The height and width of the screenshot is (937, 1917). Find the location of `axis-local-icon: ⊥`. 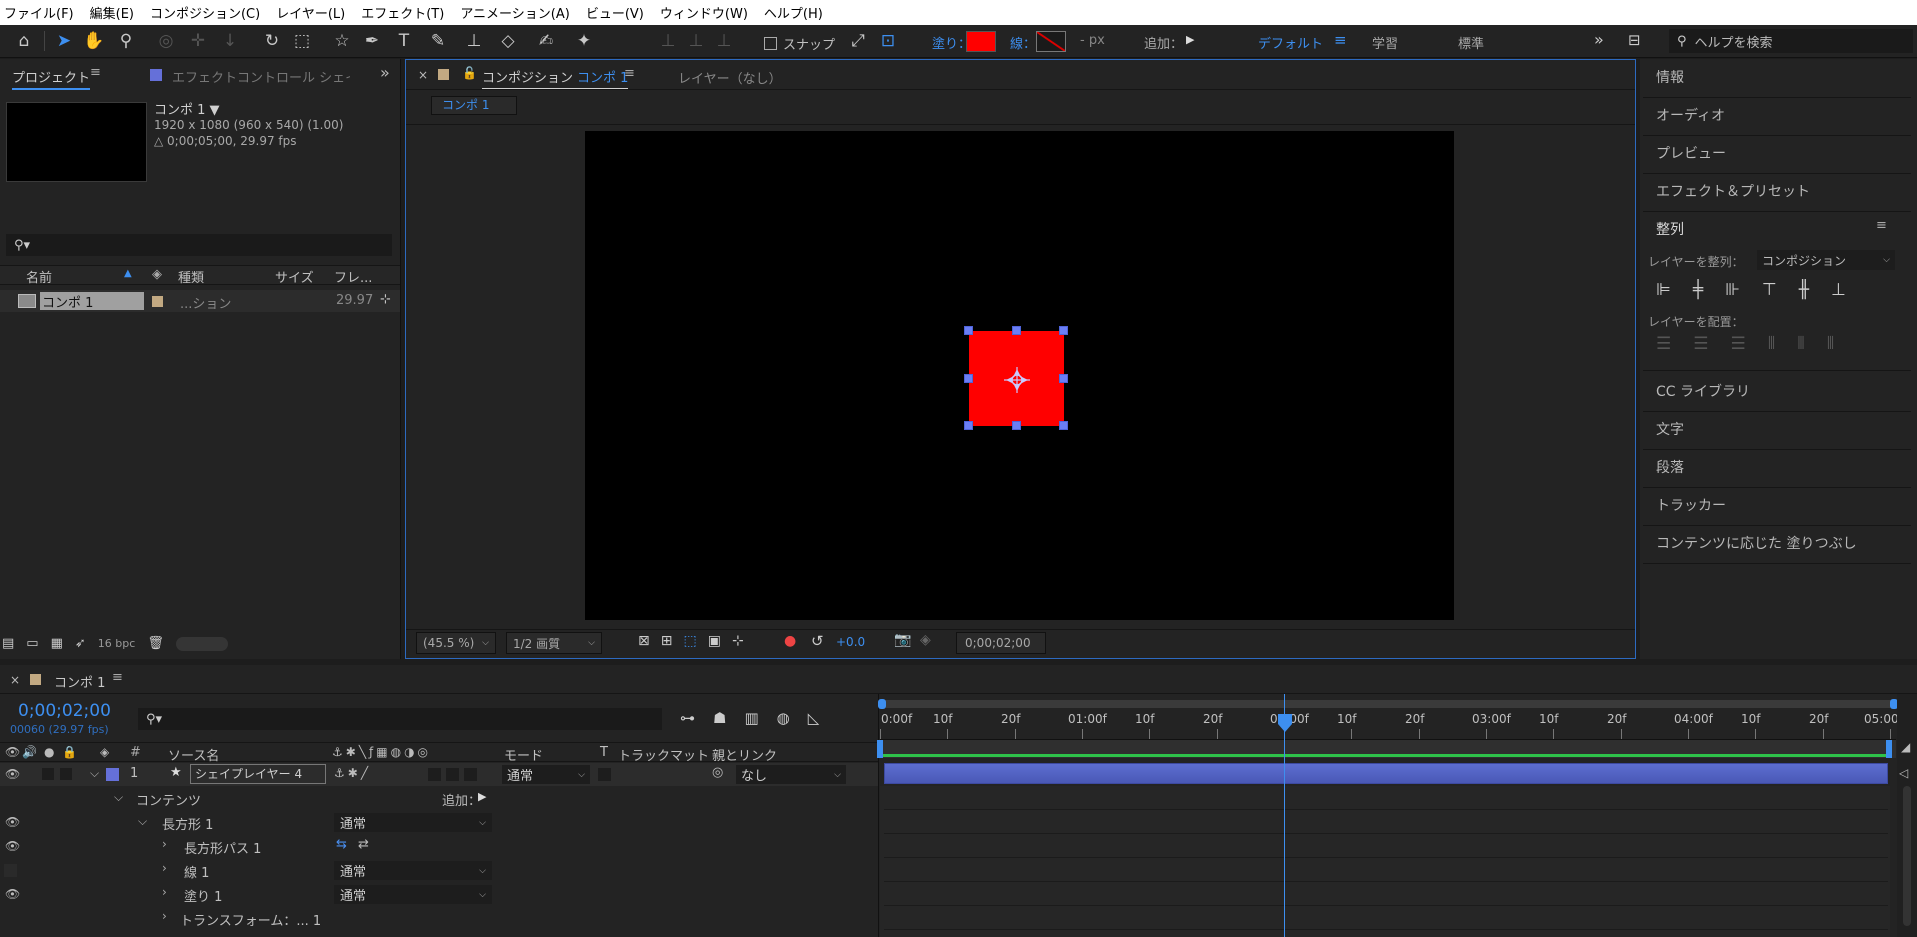

axis-local-icon: ⊥ is located at coordinates (668, 41).